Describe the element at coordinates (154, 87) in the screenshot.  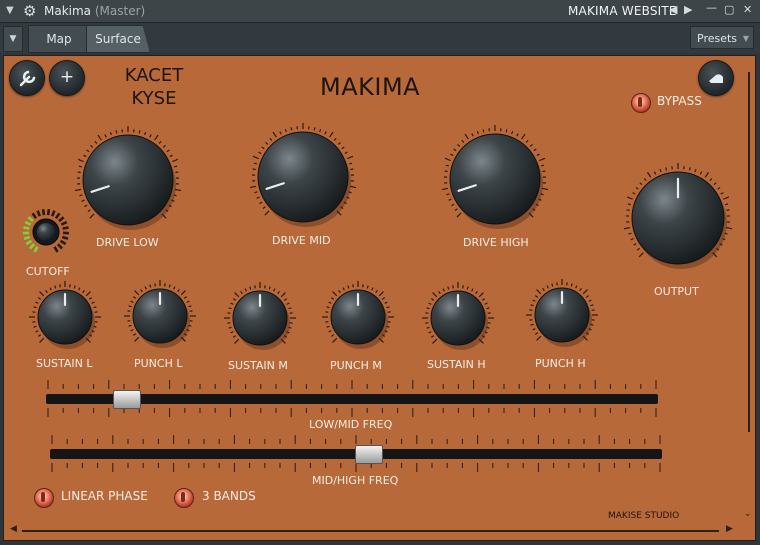
I see `brand-logo: KACET KYSE` at that location.